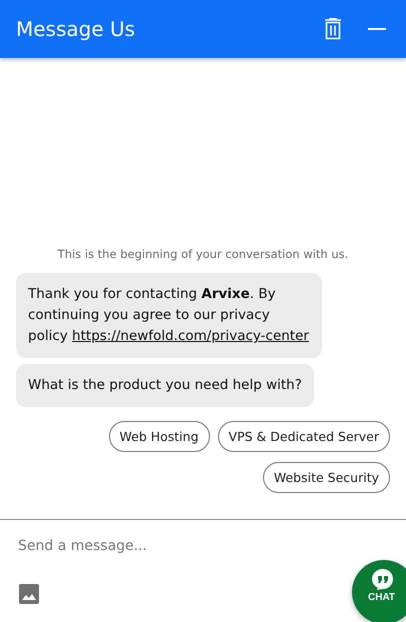  What do you see at coordinates (377, 29) in the screenshot?
I see `minimize-icon` at bounding box center [377, 29].